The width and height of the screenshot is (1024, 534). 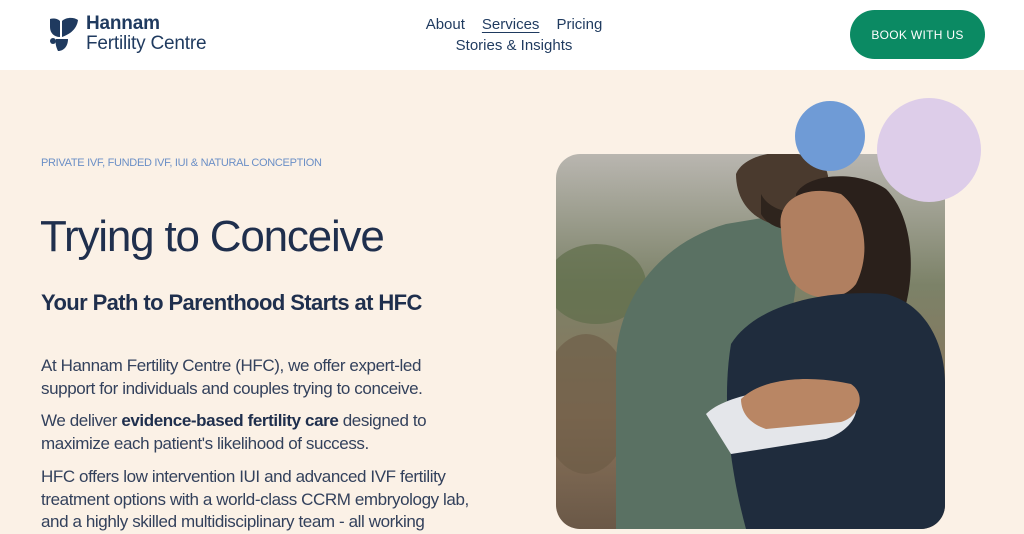 What do you see at coordinates (81, 420) in the screenshot?
I see `care-text-before: We deliver` at bounding box center [81, 420].